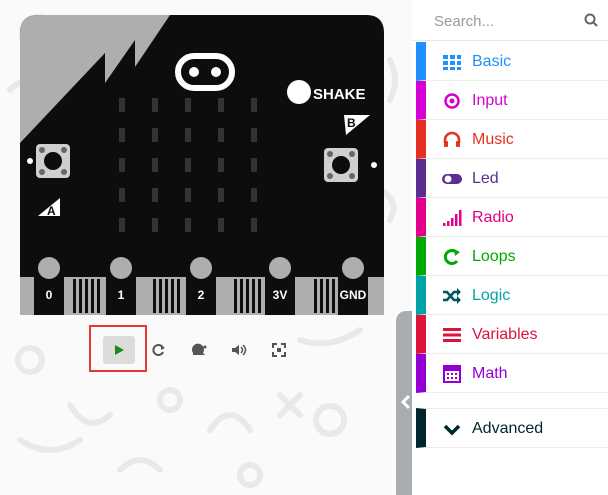  I want to click on category-basic: Basic, so click(512, 61).